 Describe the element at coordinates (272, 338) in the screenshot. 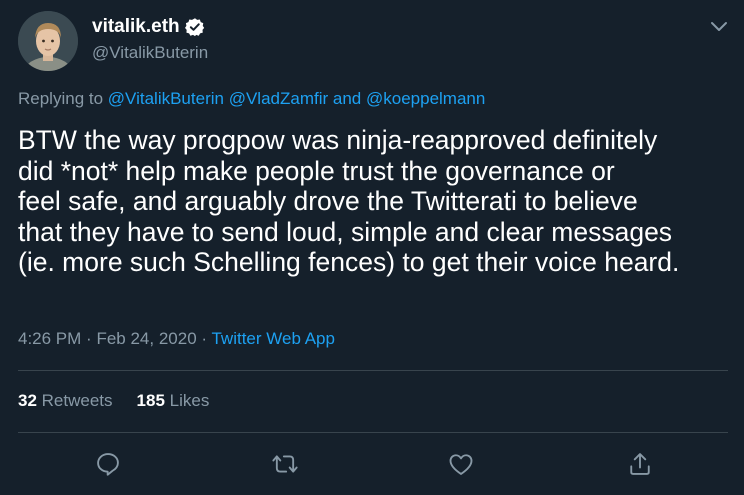

I see `tweet-source-link: Twitter Web App` at that location.